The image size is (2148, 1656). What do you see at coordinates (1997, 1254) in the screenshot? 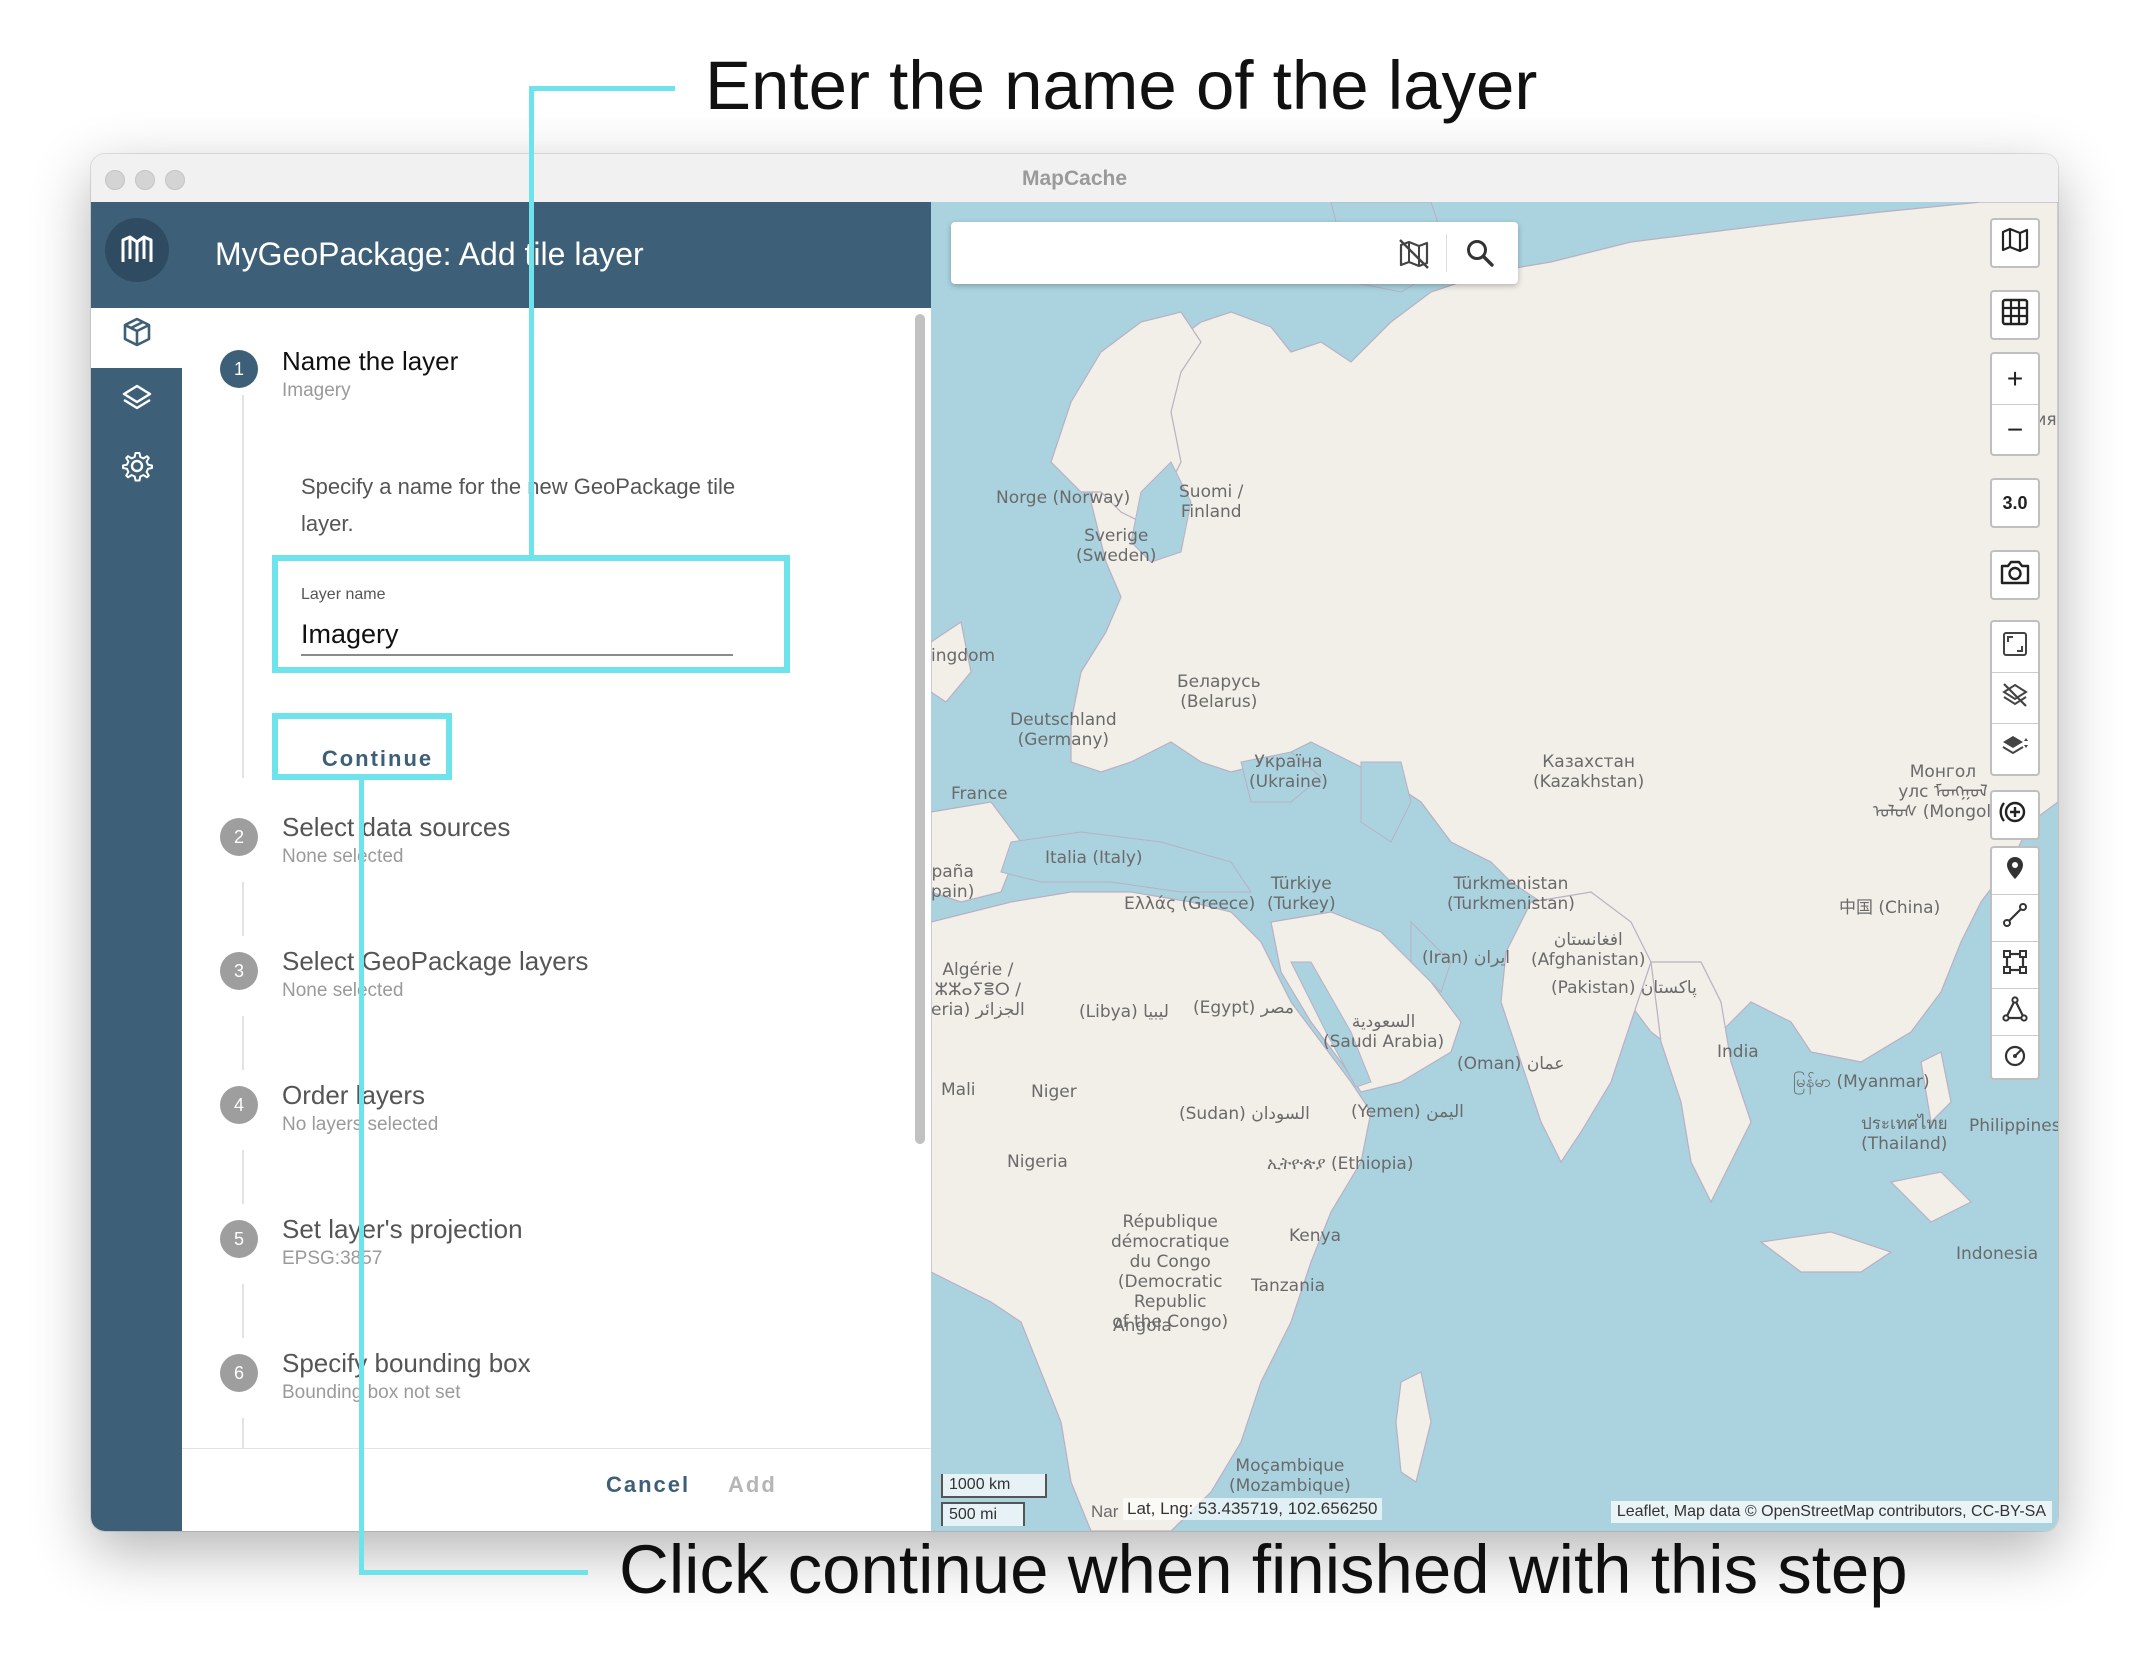
I see `map-label-indonesia: Indonesia` at bounding box center [1997, 1254].